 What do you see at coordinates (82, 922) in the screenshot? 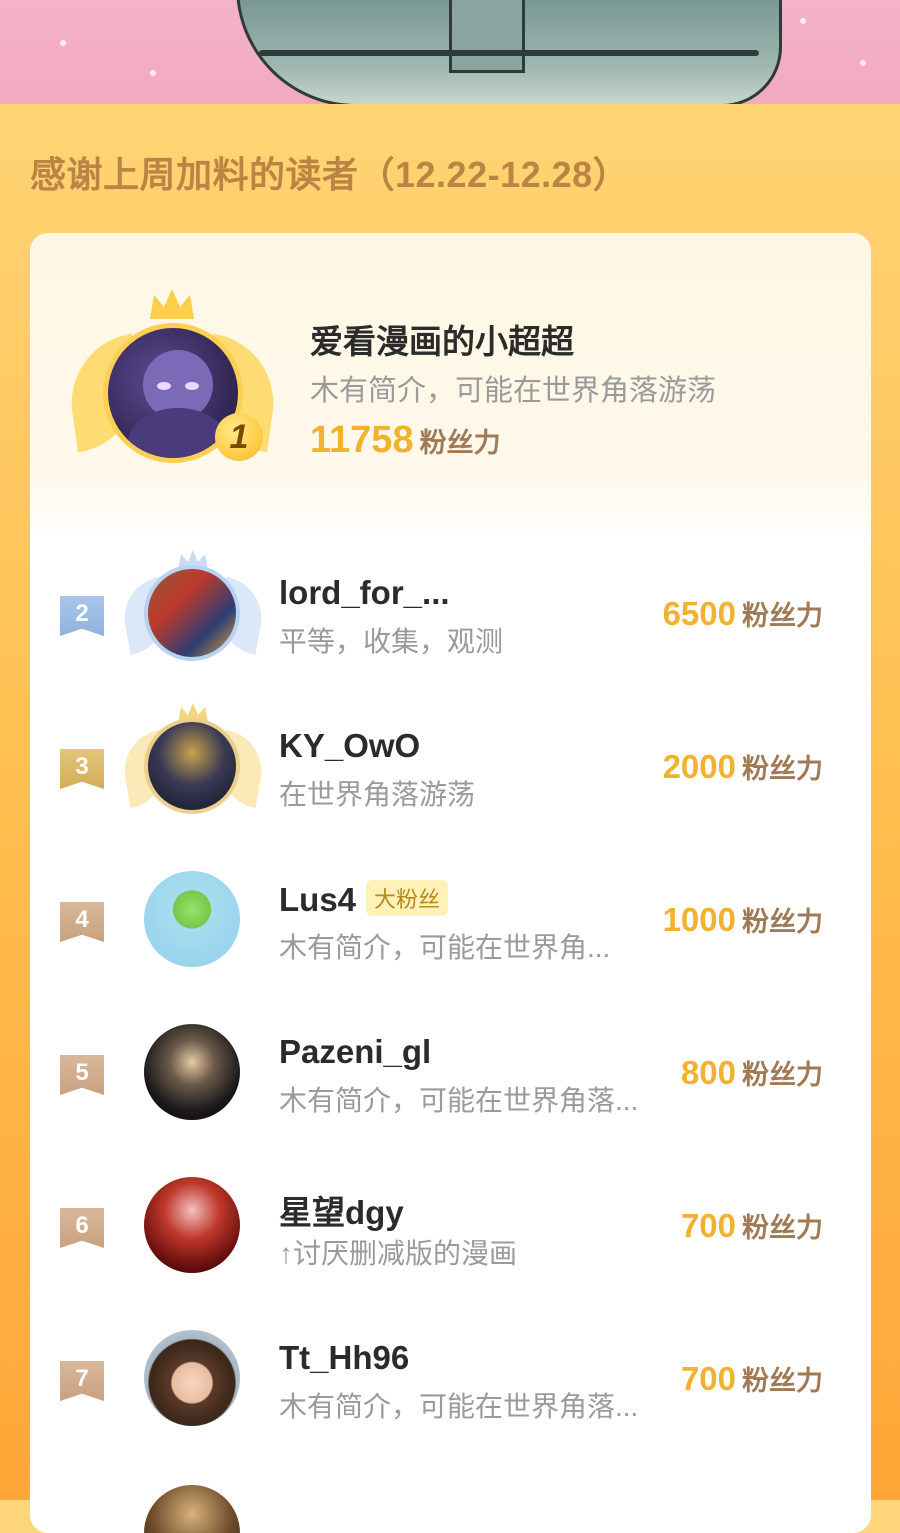
I see `rank-flag: 4` at bounding box center [82, 922].